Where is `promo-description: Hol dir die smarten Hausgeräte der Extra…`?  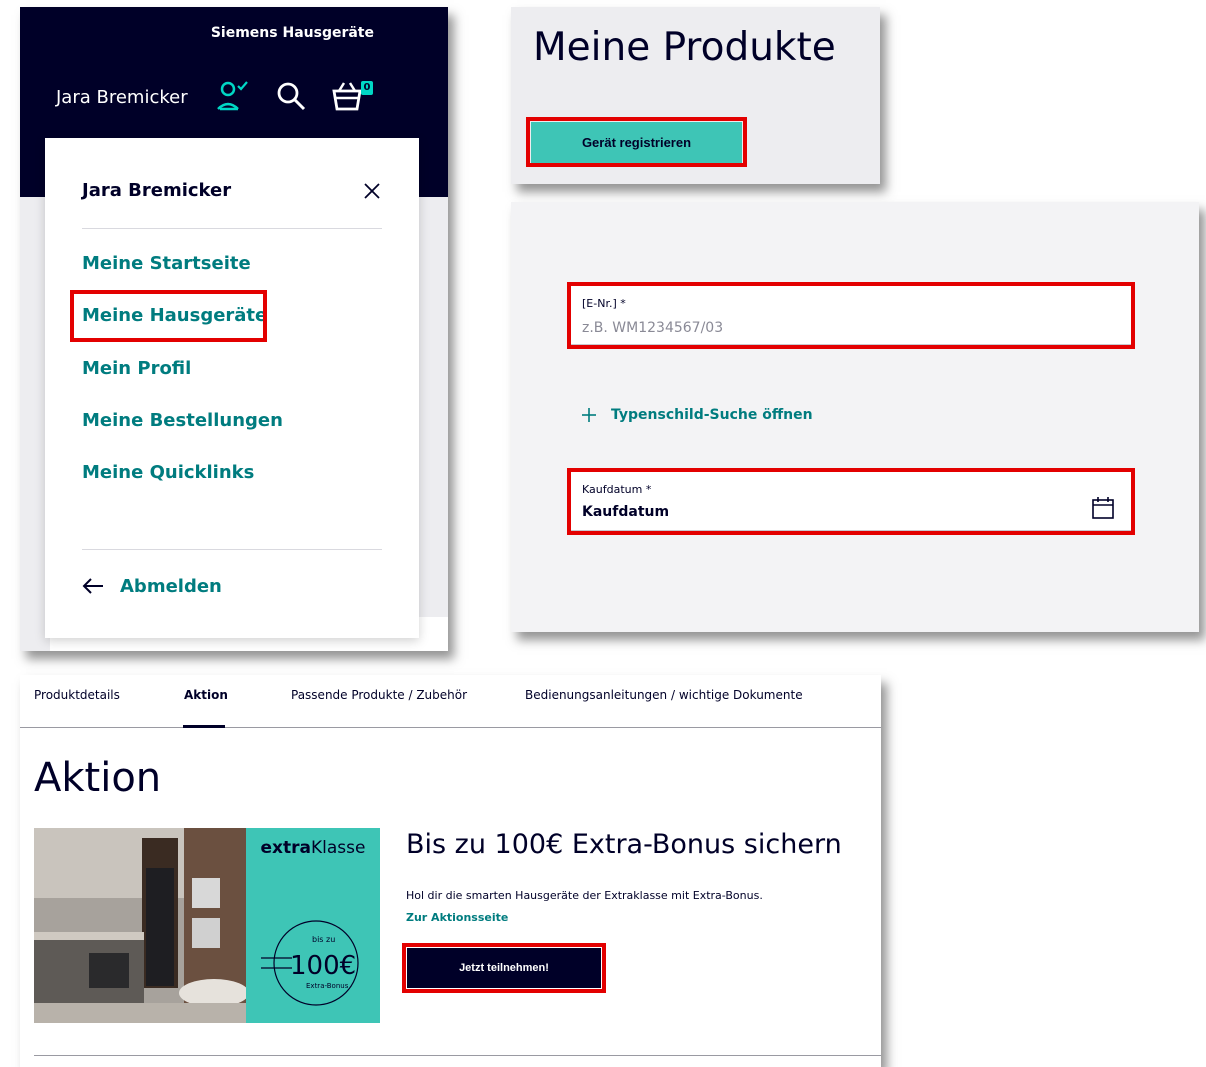 promo-description: Hol dir die smarten Hausgeräte der Extra… is located at coordinates (584, 895).